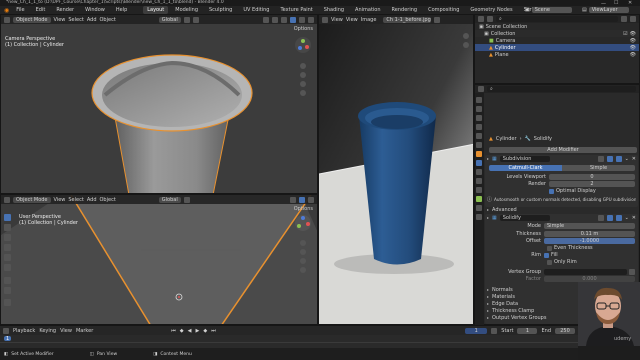  I want to click on play-icon: ▶, so click(198, 331).